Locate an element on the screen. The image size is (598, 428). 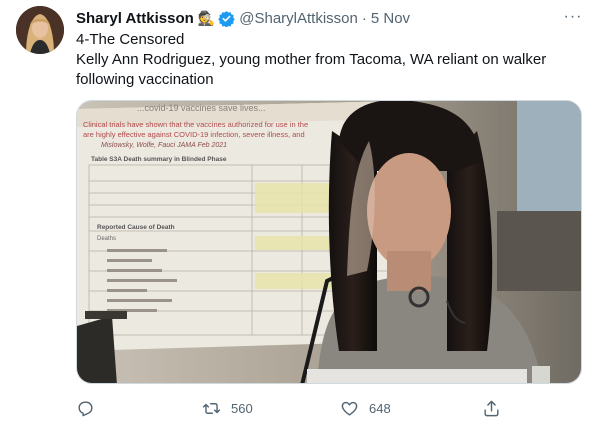
heart-icon is located at coordinates (349, 408).